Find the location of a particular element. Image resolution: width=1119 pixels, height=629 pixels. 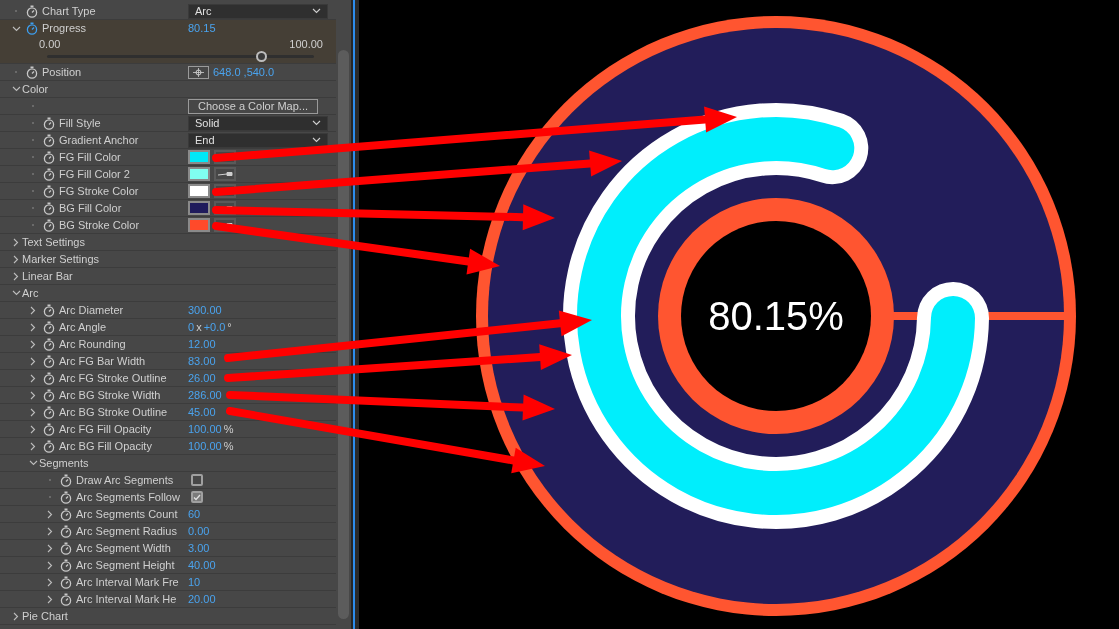

property-label: Progress is located at coordinates (64, 29).